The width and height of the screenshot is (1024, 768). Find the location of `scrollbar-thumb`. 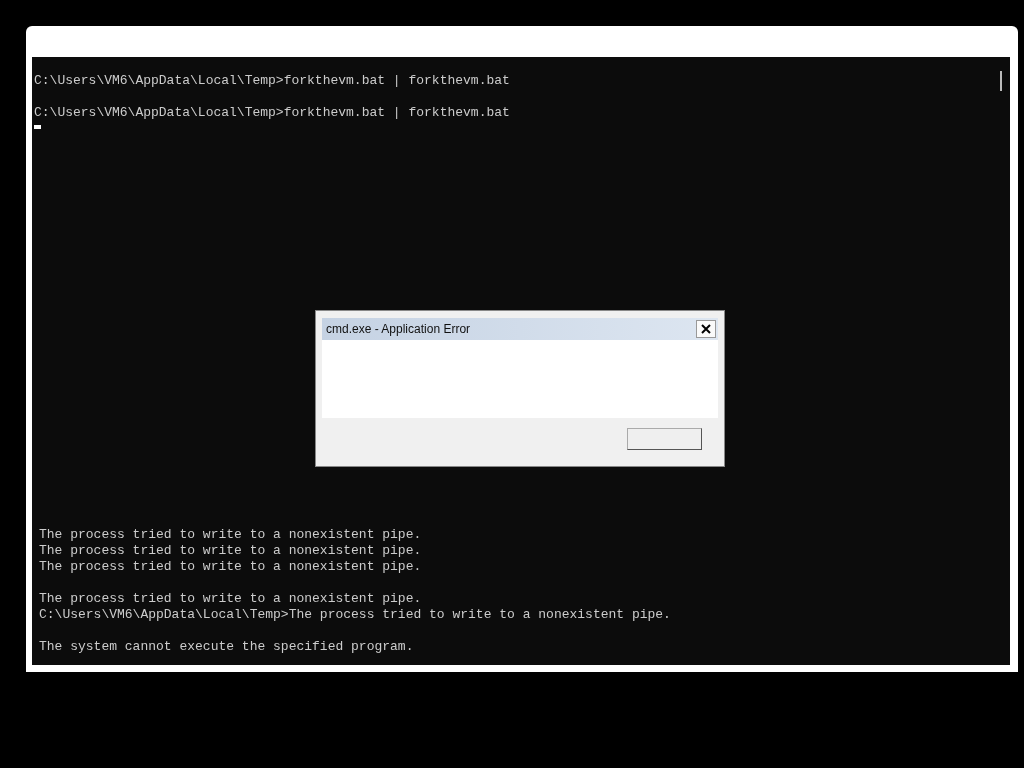

scrollbar-thumb is located at coordinates (1001, 81).